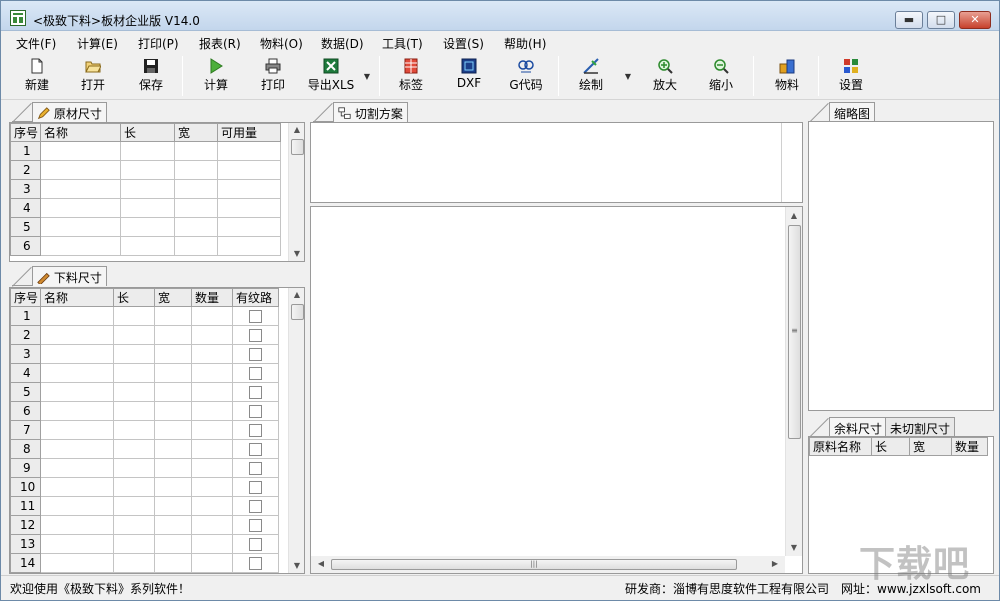  I want to click on column-header: 可用量, so click(249, 132).